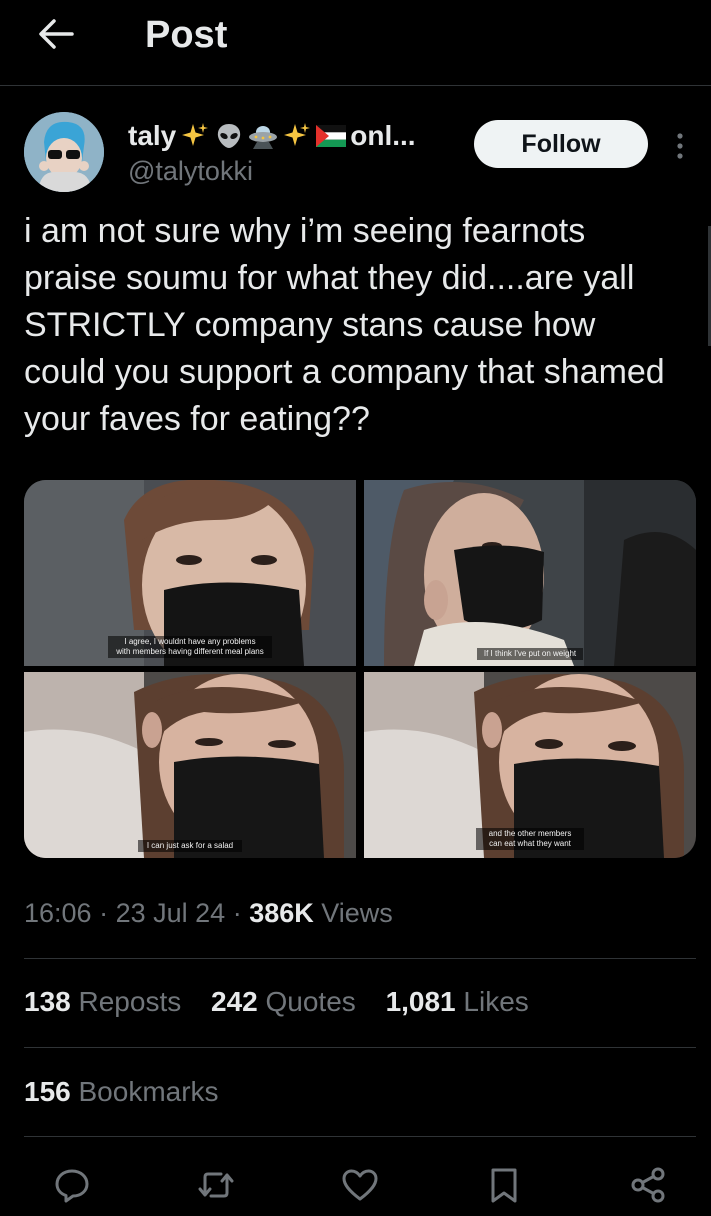  Describe the element at coordinates (64, 152) in the screenshot. I see `avatar` at that location.